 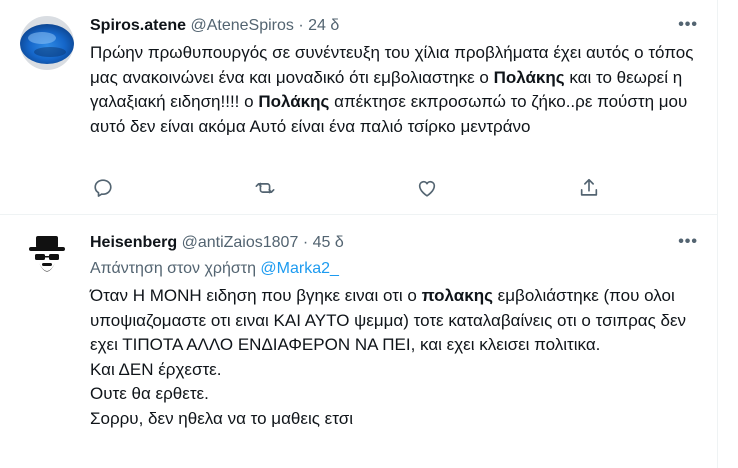 I want to click on tweet-time: 24 δ, so click(x=323, y=25).